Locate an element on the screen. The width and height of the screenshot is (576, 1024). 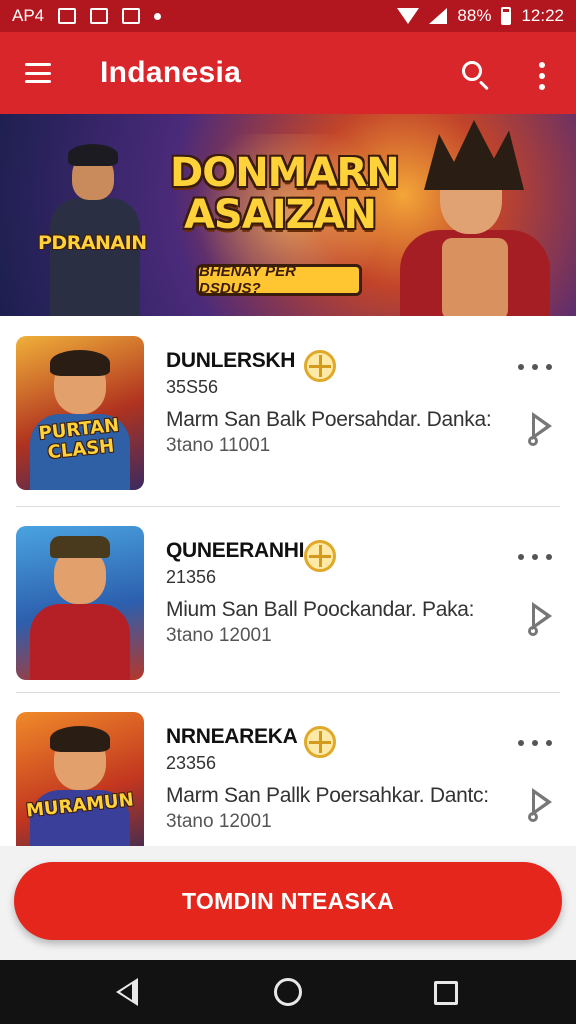
system-nav-bar is located at coordinates (288, 992).